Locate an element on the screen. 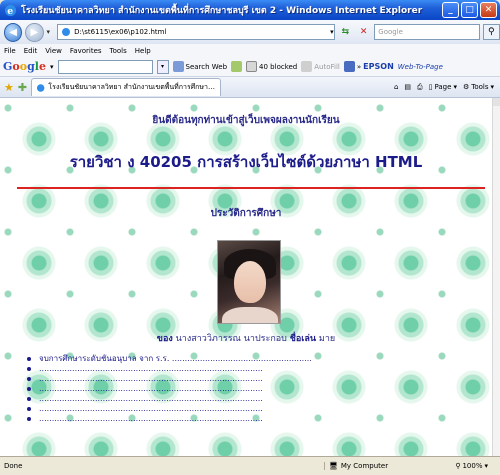 Image resolution: width=500 pixels, height=475 pixels. minimize-button: _ is located at coordinates (450, 10).